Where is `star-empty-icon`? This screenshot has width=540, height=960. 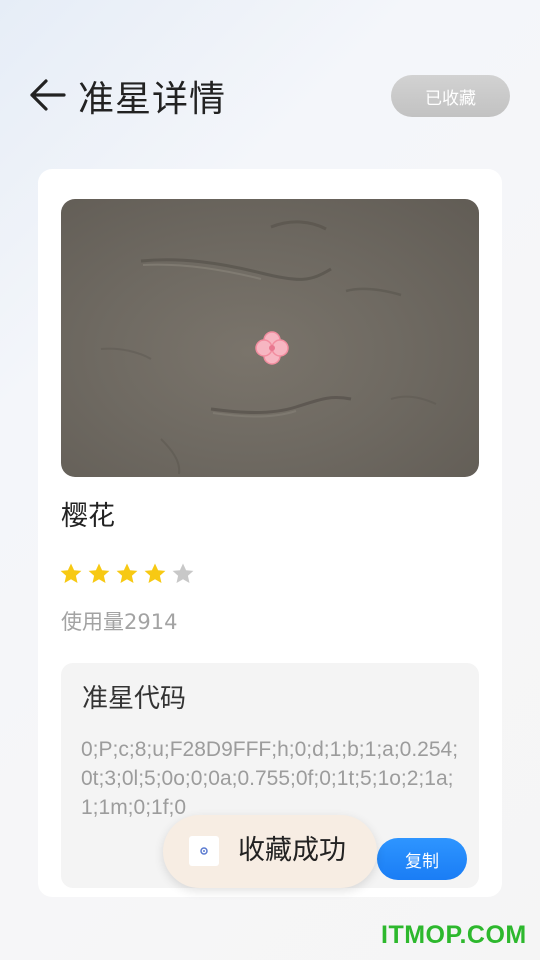
star-empty-icon is located at coordinates (183, 573).